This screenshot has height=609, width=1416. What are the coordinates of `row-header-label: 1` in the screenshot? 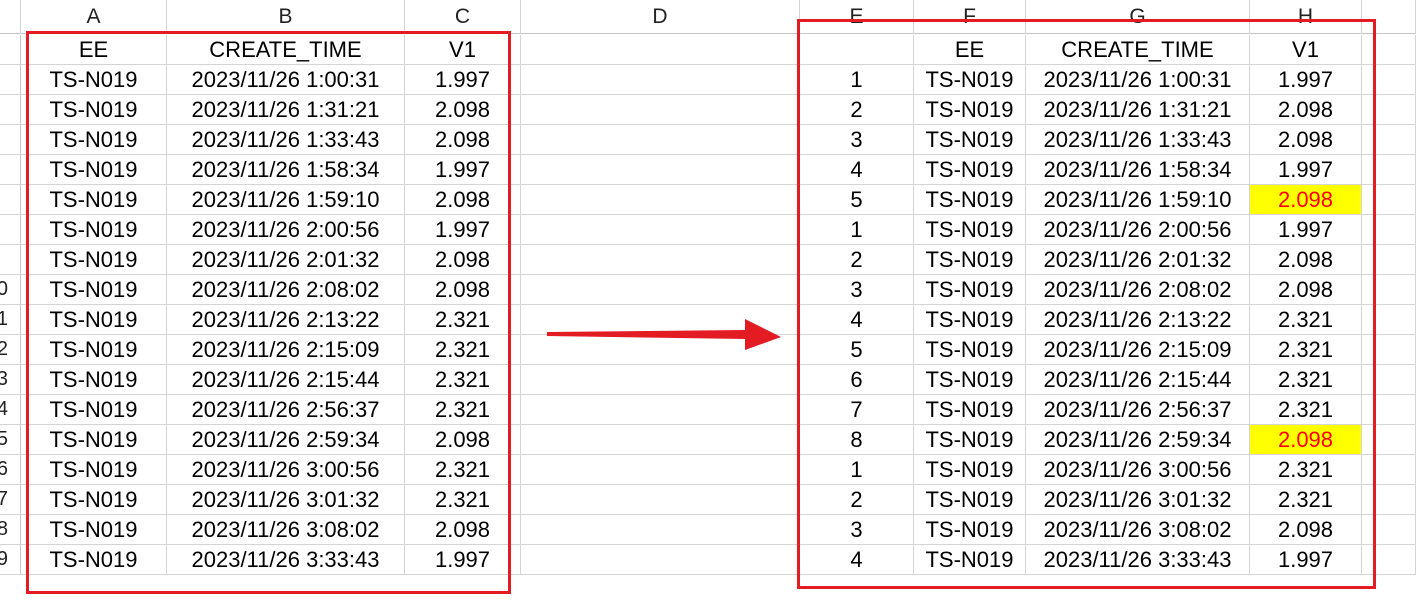 It's located at (10, 319).